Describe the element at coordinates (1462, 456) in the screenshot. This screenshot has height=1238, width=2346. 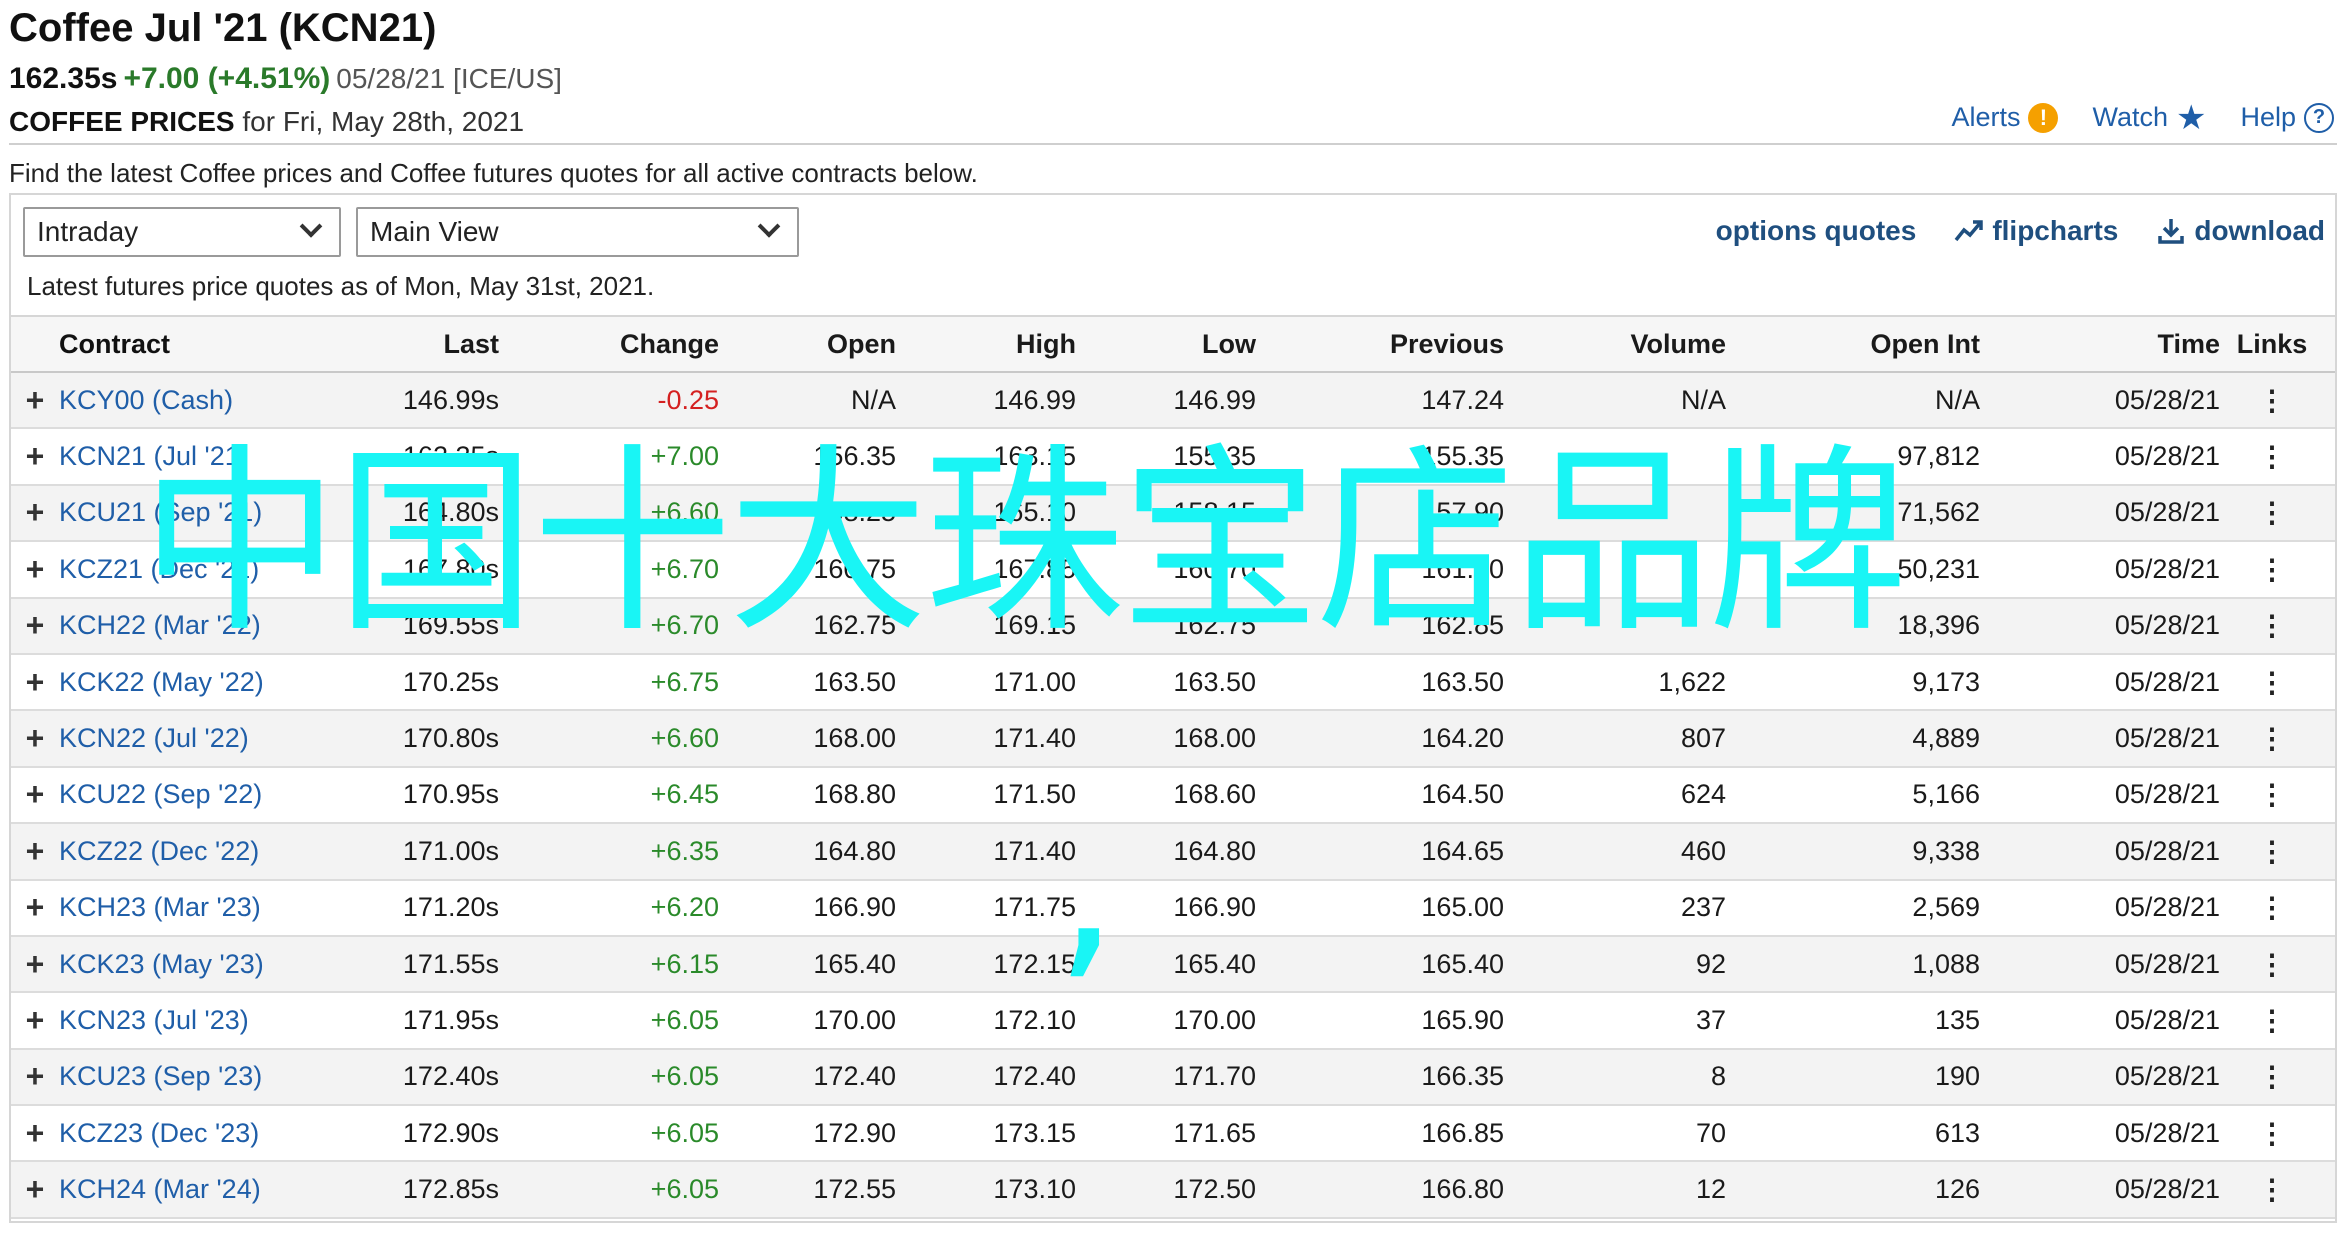
I see `previous-value: 155.35` at that location.